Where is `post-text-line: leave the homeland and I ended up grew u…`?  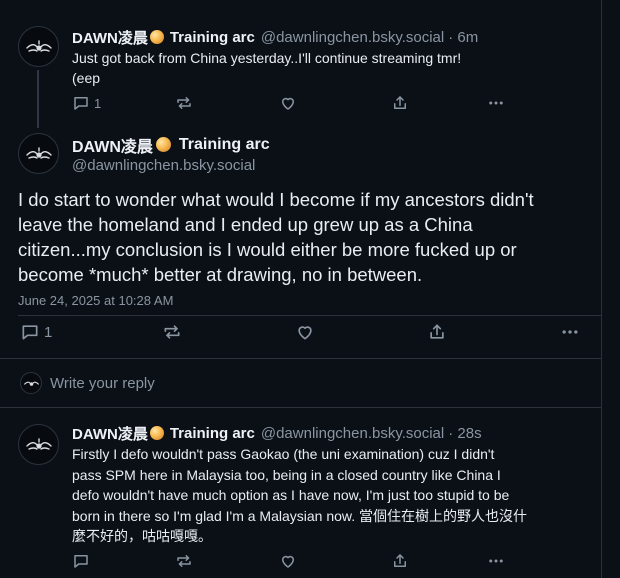
post-text-line: leave the homeland and I ended up grew u… is located at coordinates (245, 224).